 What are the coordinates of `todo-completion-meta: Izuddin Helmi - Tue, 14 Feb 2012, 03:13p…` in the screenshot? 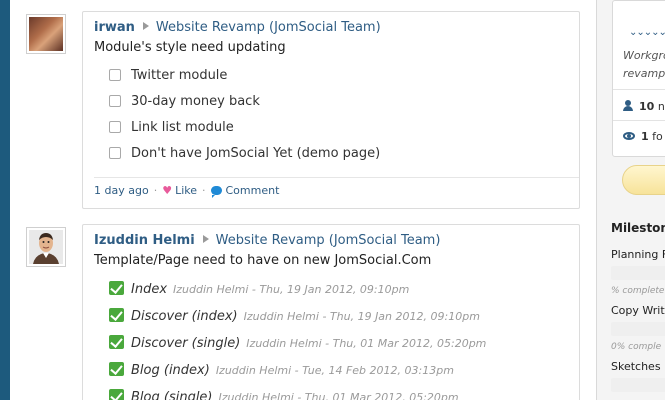 It's located at (334, 370).